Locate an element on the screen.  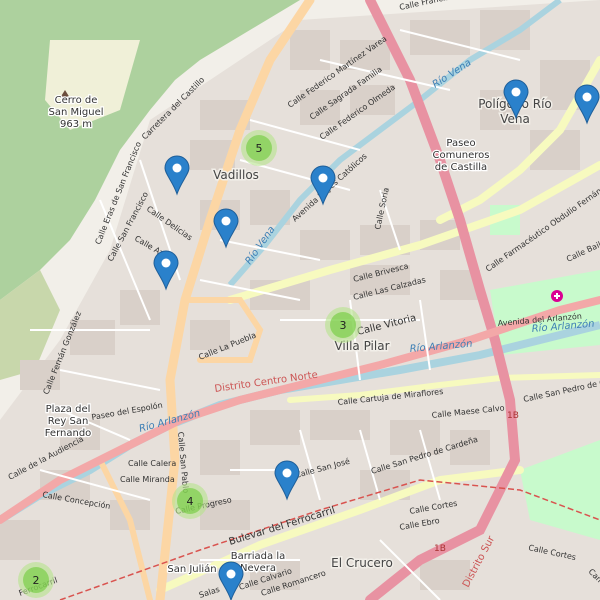
place-label: Rey San is located at coordinates (68, 421).